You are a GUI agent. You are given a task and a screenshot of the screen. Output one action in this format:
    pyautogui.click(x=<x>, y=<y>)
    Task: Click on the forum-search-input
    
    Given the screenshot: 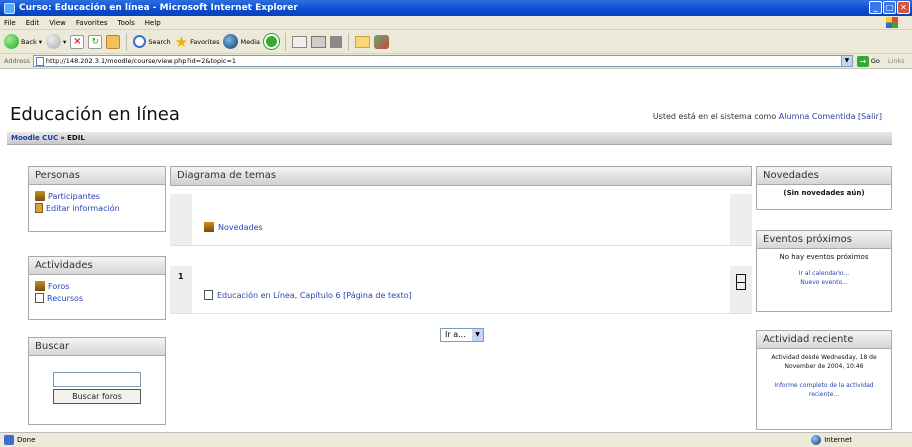 What is the action you would take?
    pyautogui.click(x=97, y=379)
    